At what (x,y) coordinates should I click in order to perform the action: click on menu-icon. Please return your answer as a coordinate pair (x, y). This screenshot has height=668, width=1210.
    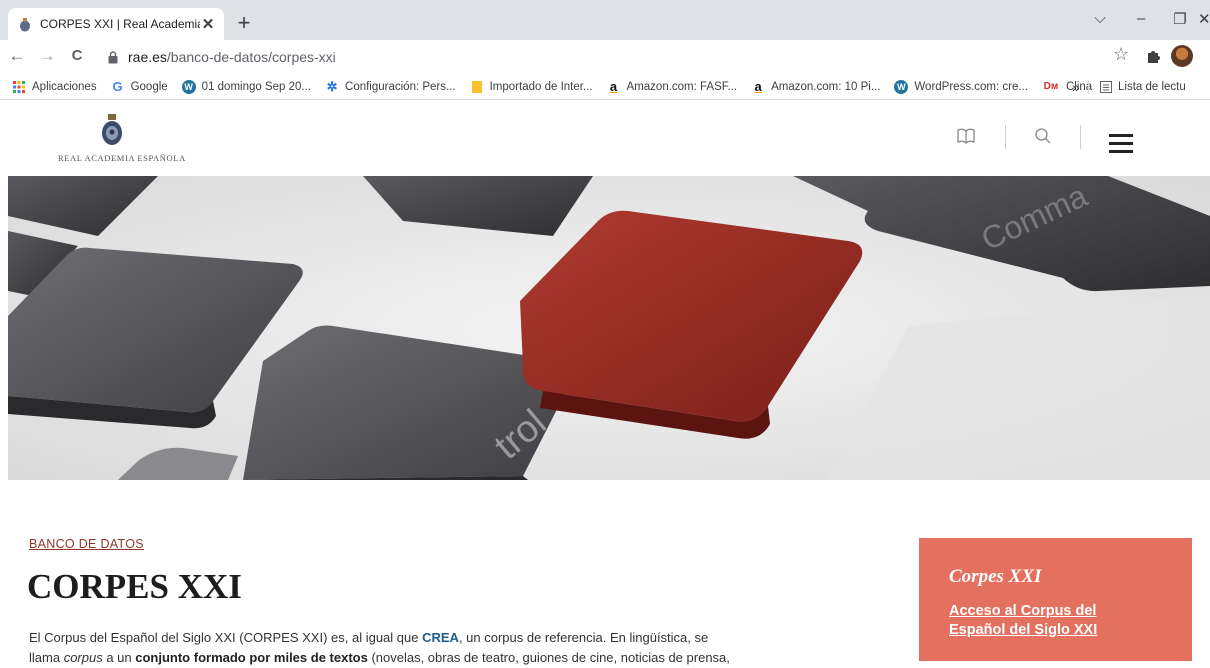
    Looking at the image, I should click on (1121, 146).